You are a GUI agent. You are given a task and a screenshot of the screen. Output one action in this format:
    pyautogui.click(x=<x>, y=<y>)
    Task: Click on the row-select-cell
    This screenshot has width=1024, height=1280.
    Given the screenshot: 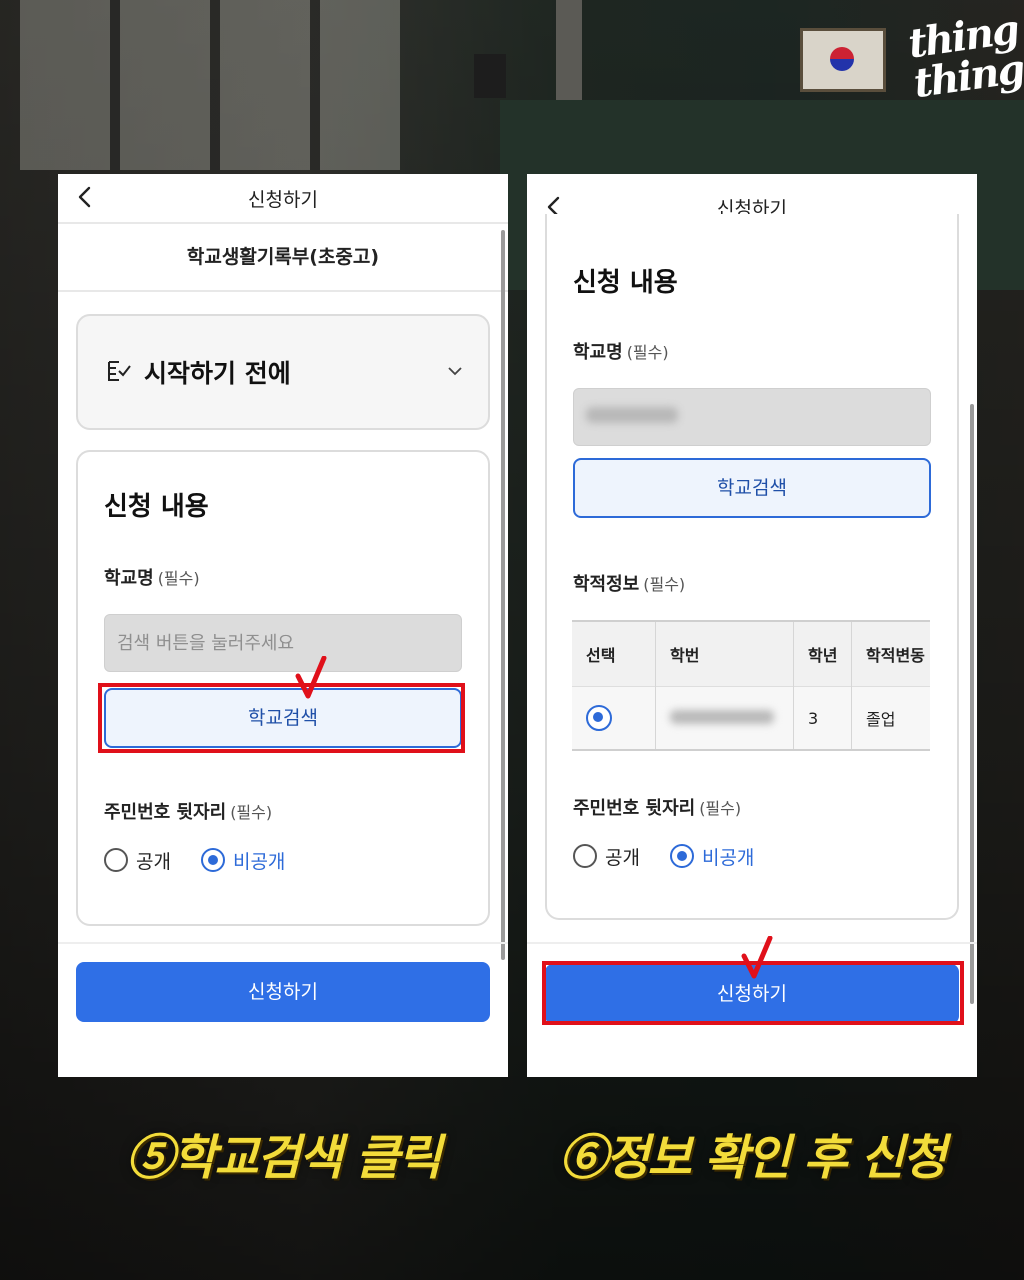 What is the action you would take?
    pyautogui.click(x=614, y=718)
    